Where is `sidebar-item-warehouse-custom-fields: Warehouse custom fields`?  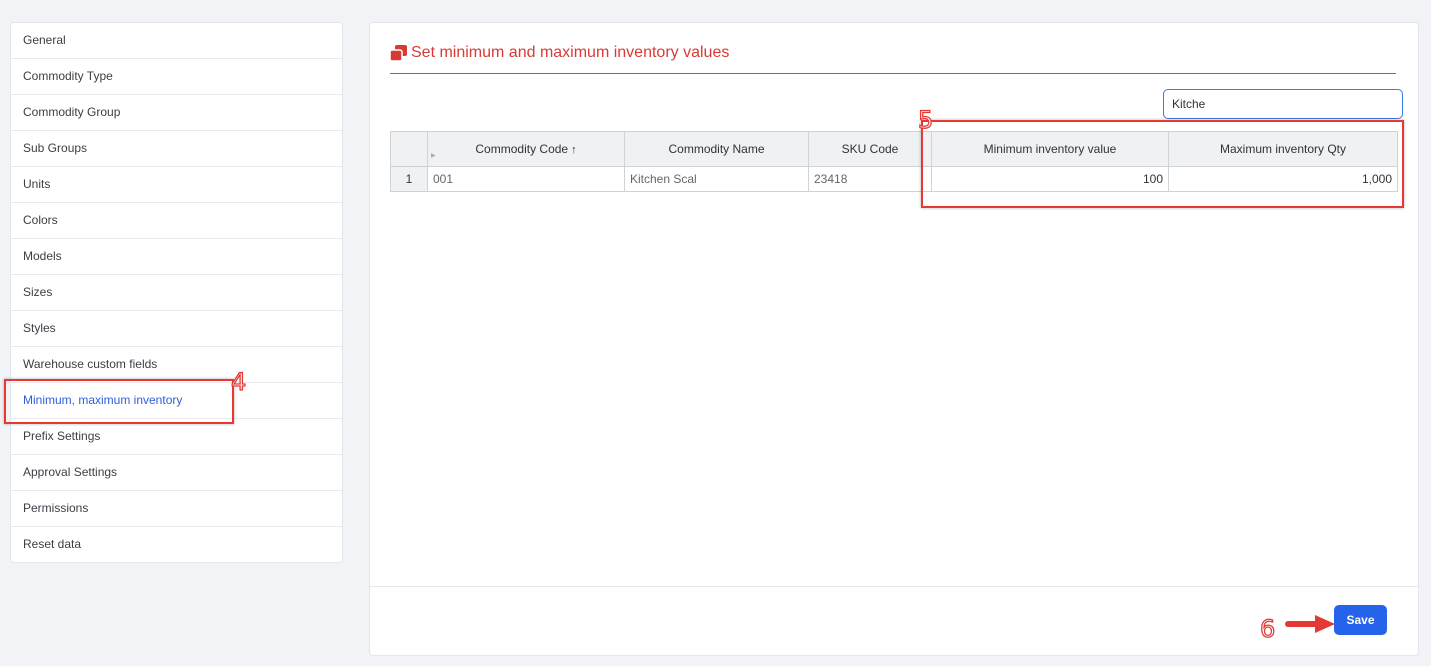
sidebar-item-warehouse-custom-fields: Warehouse custom fields is located at coordinates (176, 365).